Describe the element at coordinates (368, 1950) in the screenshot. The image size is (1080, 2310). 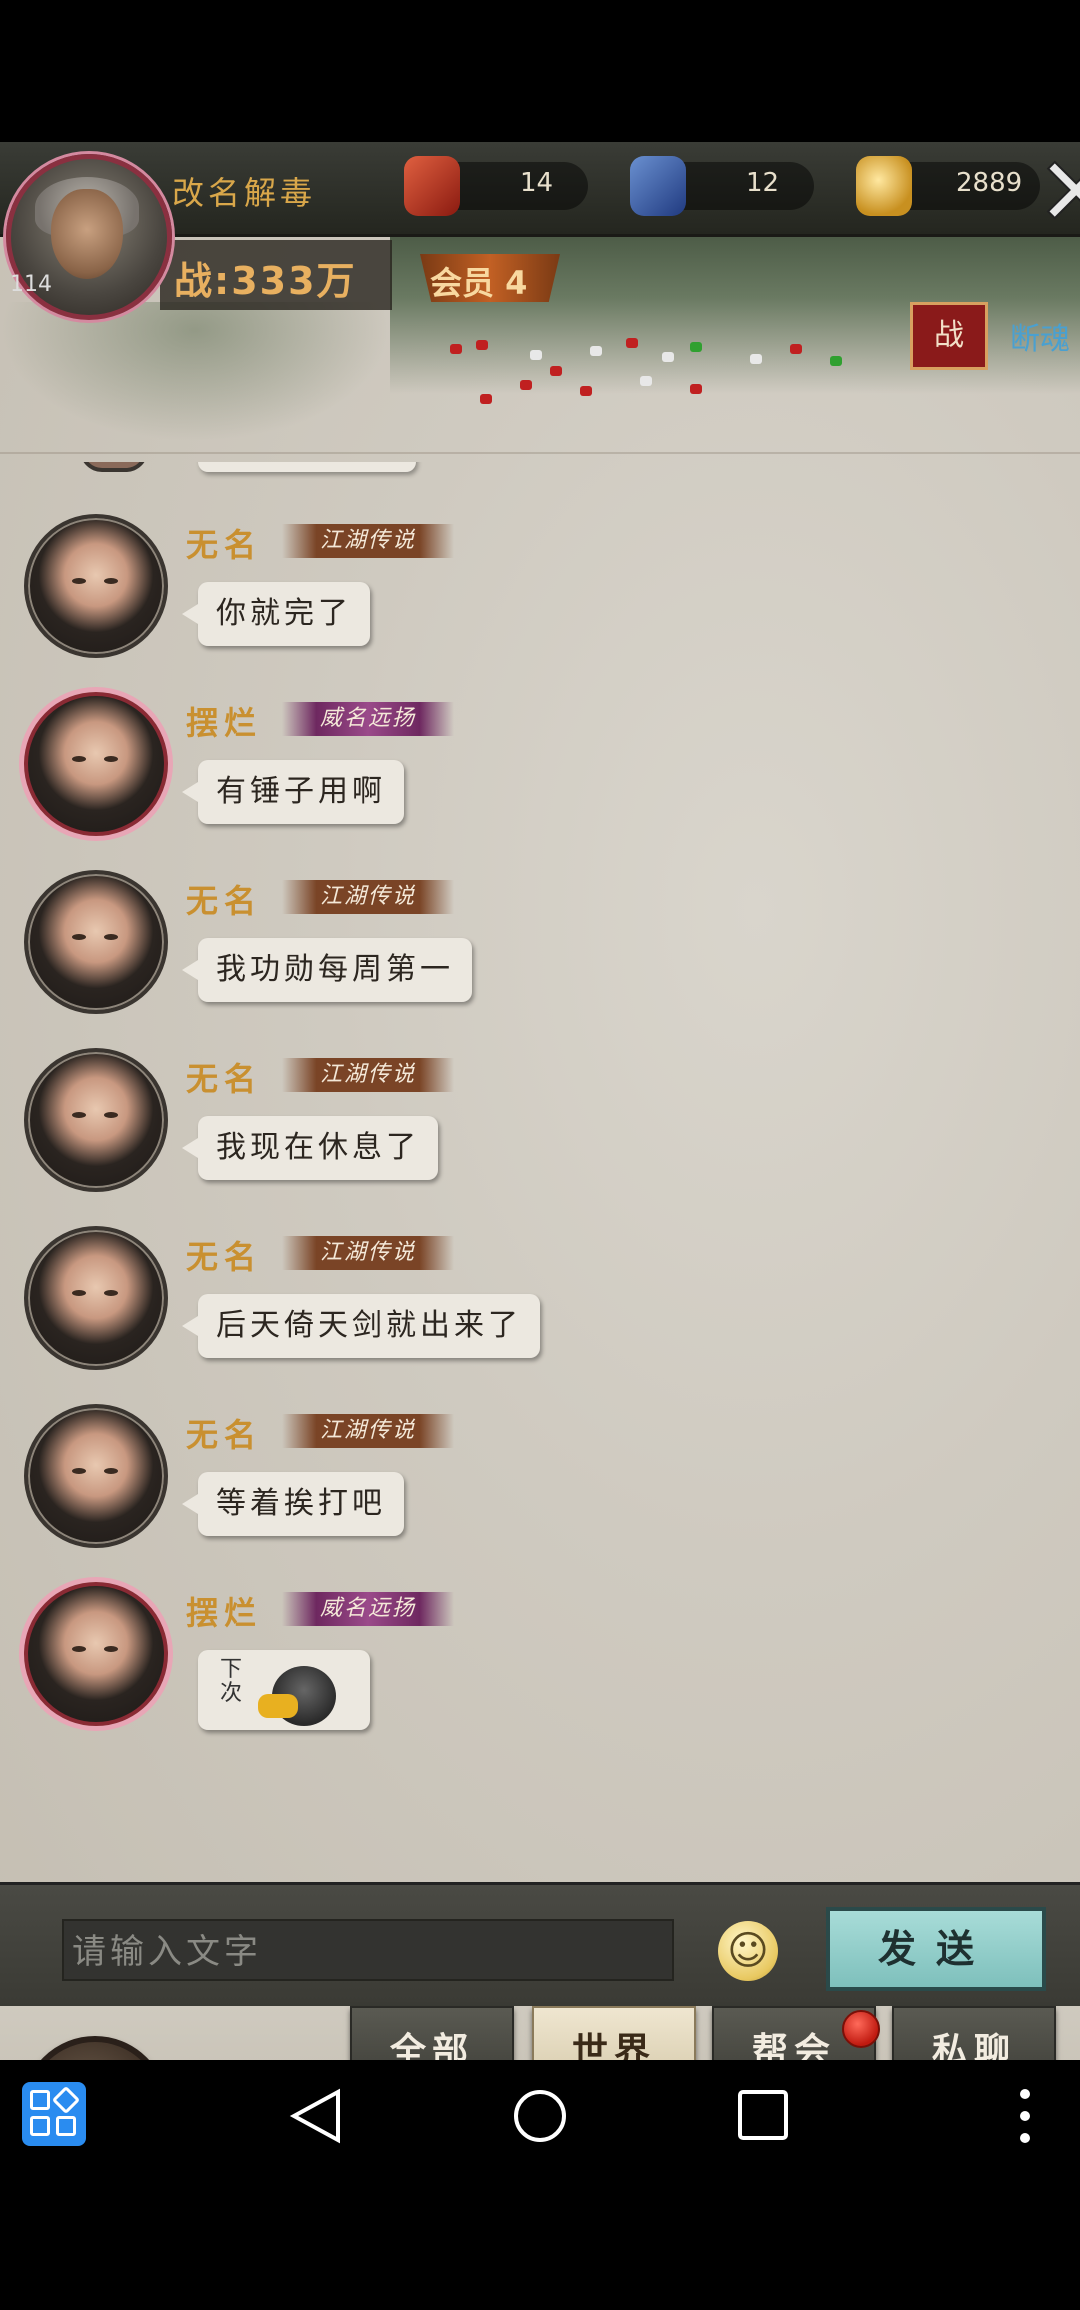
I see `chat-text-input: 请输入文字` at that location.